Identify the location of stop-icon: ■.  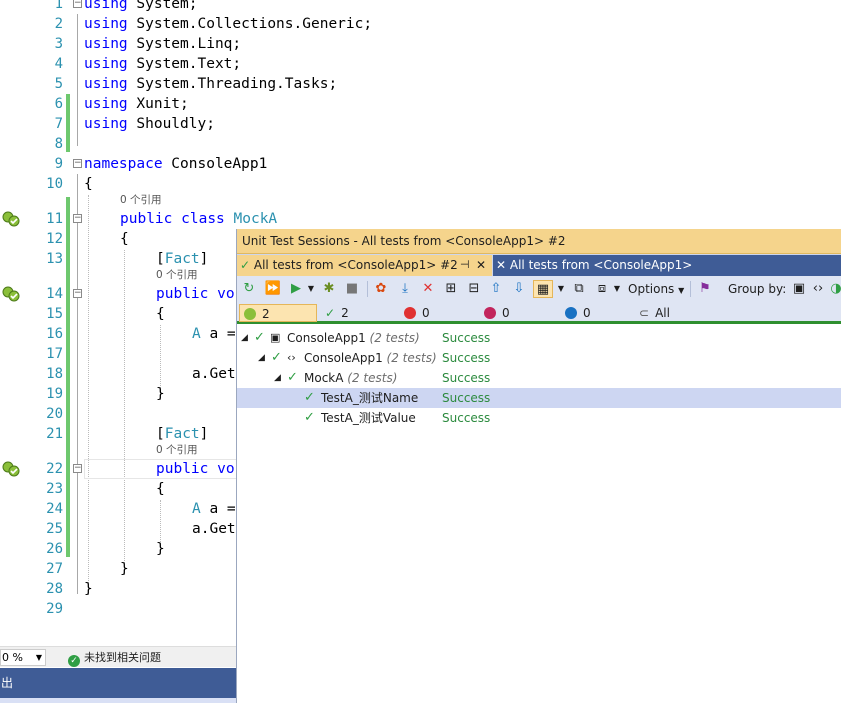
(352, 289).